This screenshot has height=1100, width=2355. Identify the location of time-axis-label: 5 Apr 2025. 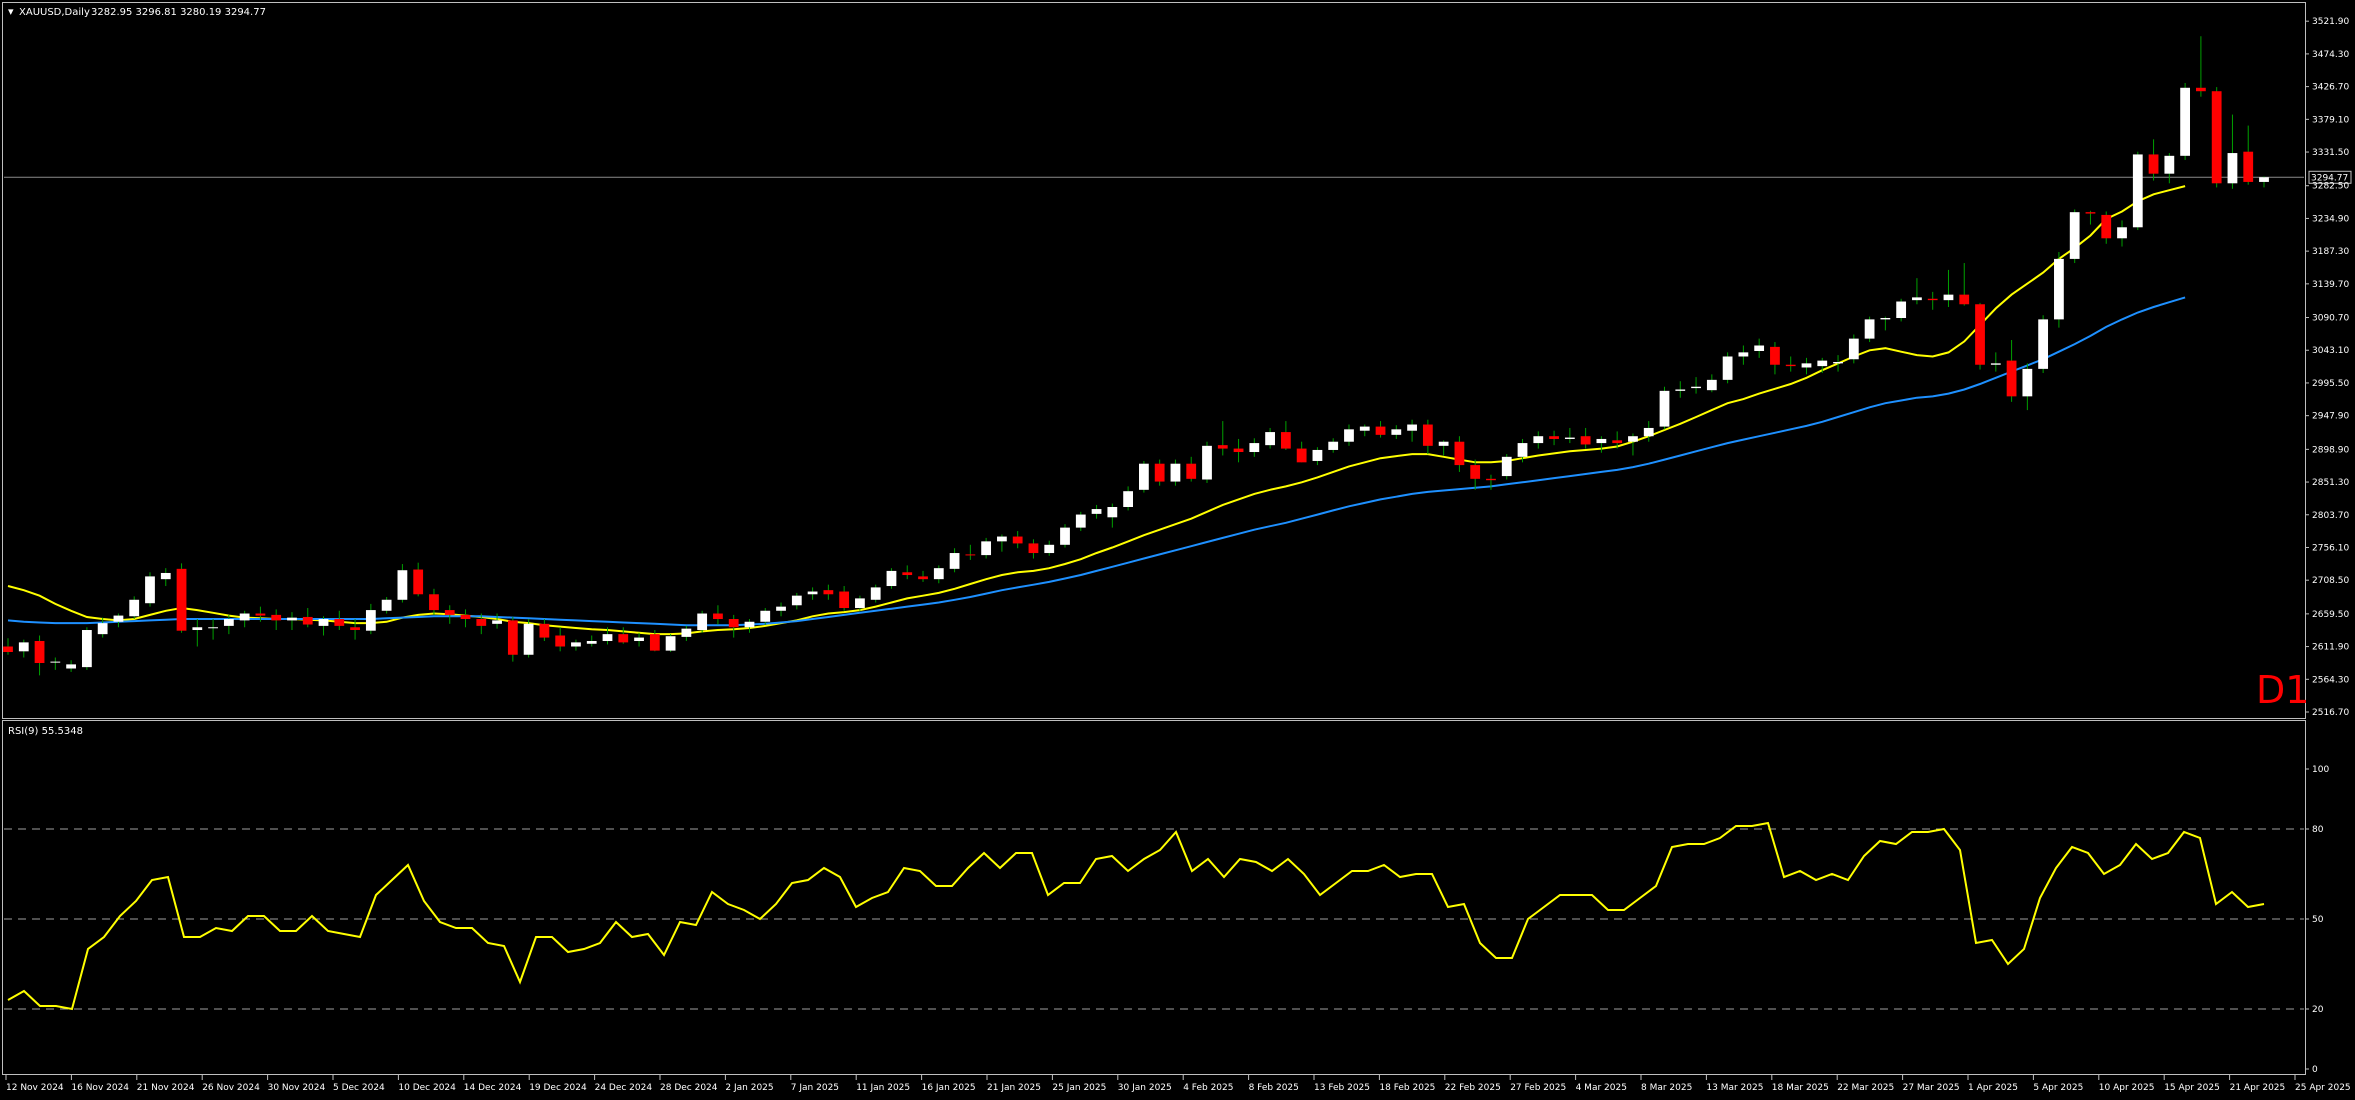
(2058, 1088).